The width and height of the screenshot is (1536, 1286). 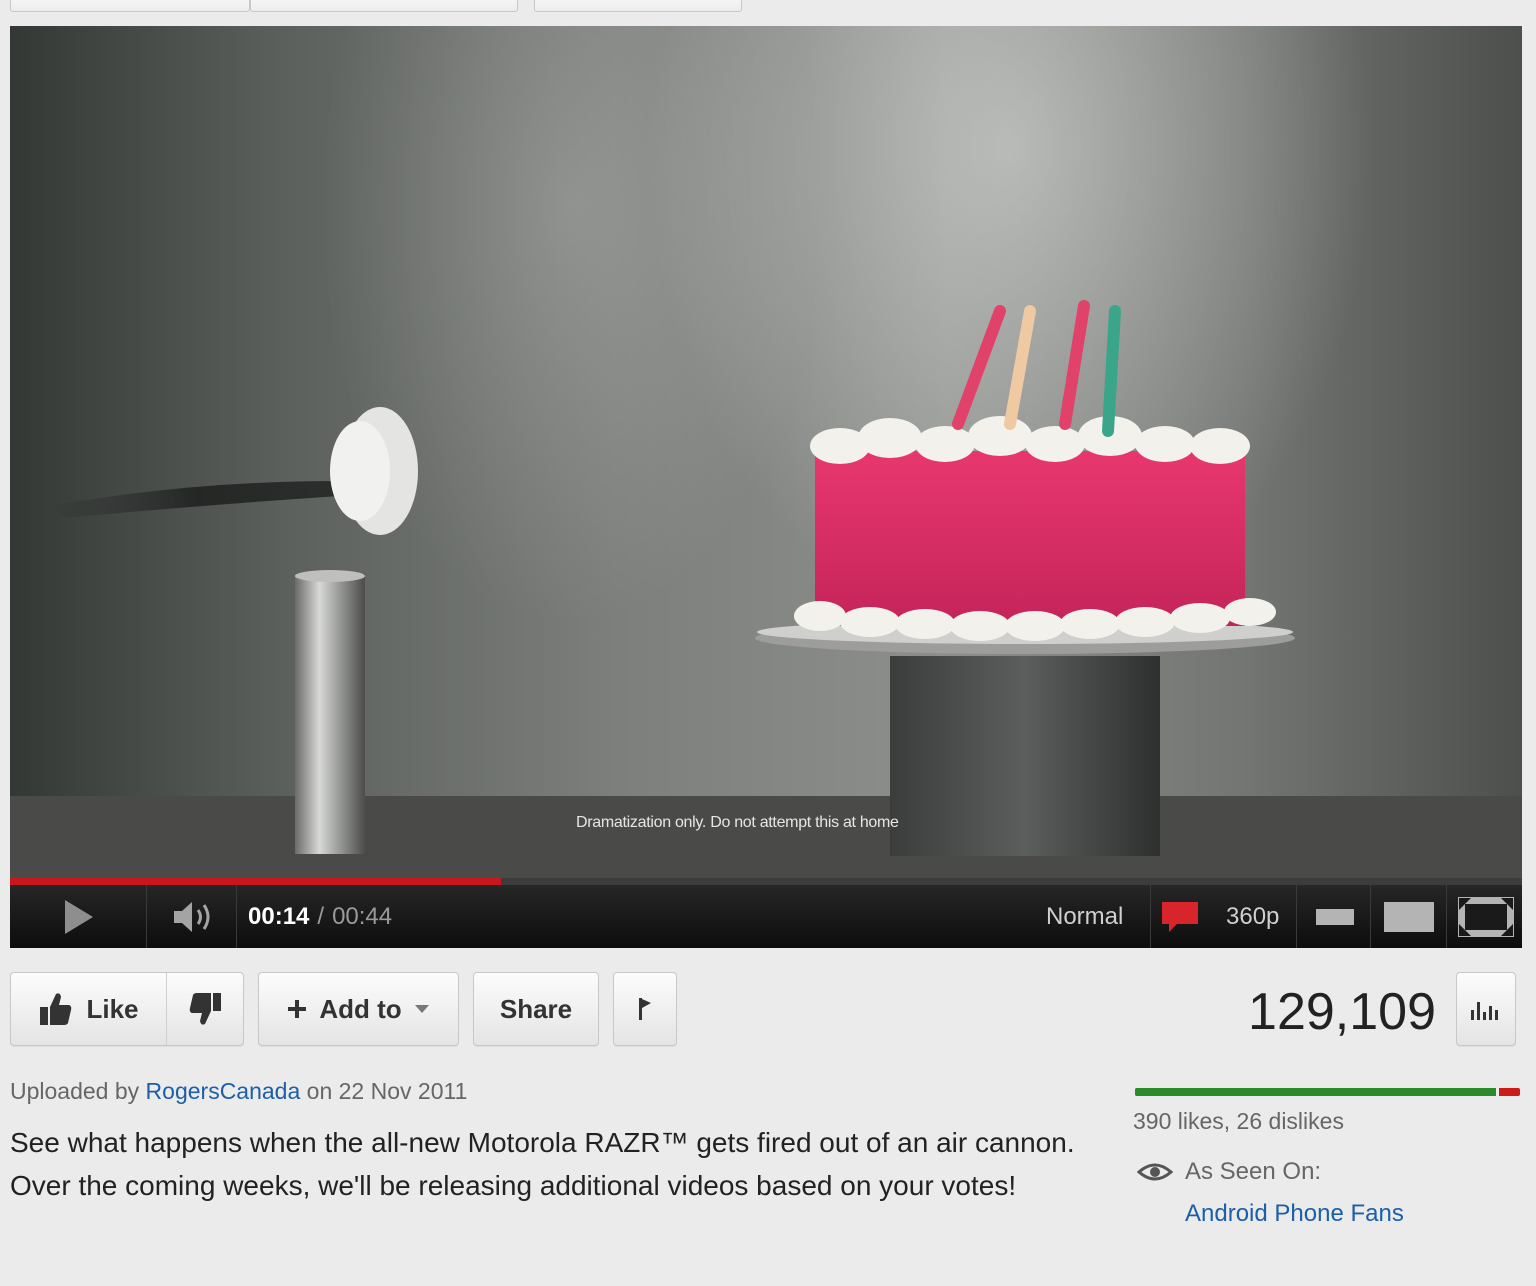 I want to click on like-dislike-group: Like, so click(x=127, y=1009).